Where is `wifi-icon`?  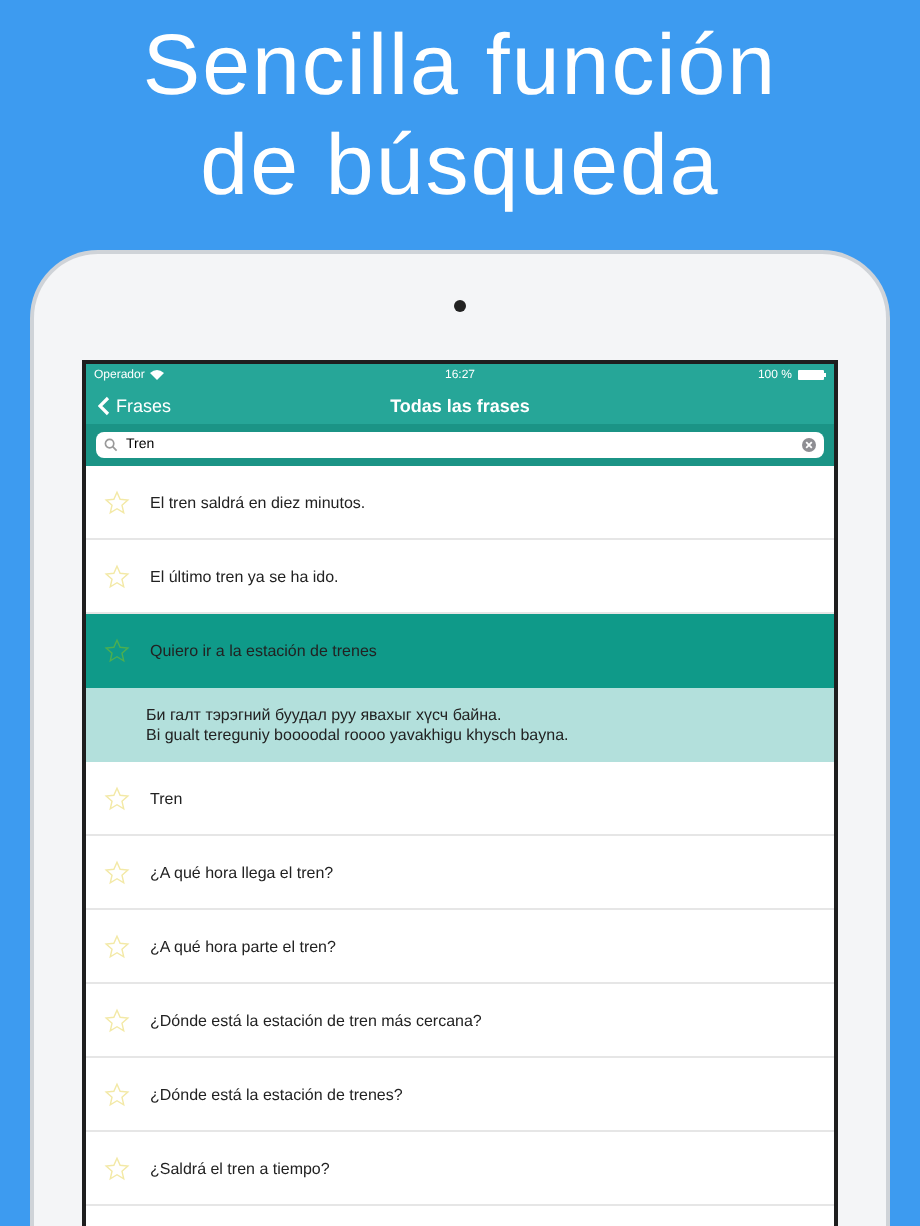
wifi-icon is located at coordinates (157, 375).